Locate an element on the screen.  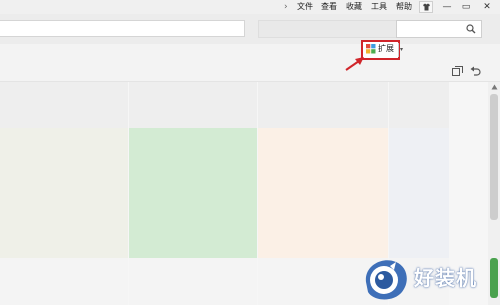
skin-icon is located at coordinates (426, 7).